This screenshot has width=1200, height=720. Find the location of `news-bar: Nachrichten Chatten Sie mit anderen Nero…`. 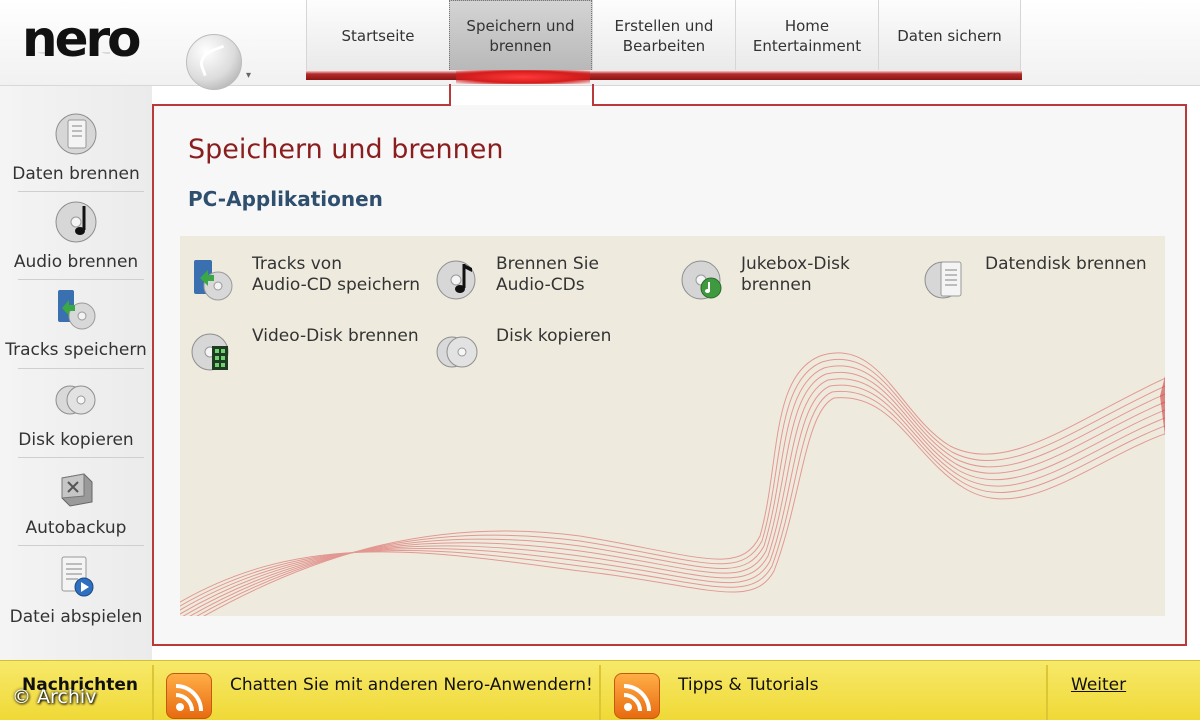

news-bar: Nachrichten Chatten Sie mit anderen Nero… is located at coordinates (600, 690).